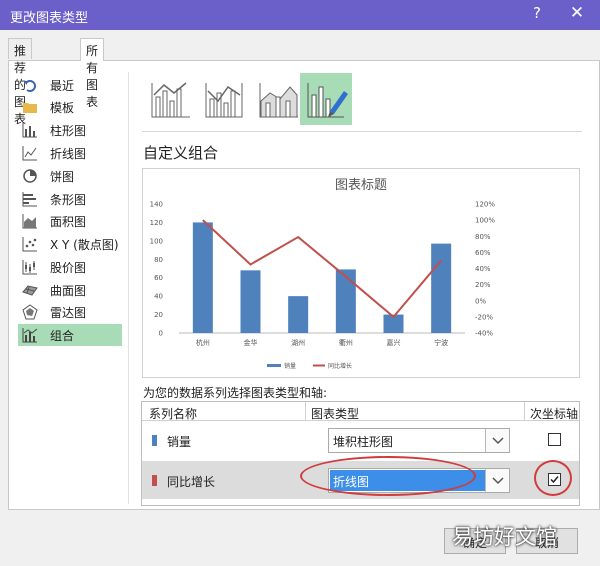 This screenshot has width=600, height=566. Describe the element at coordinates (29, 153) in the screenshot. I see `line-chart-icon` at that location.